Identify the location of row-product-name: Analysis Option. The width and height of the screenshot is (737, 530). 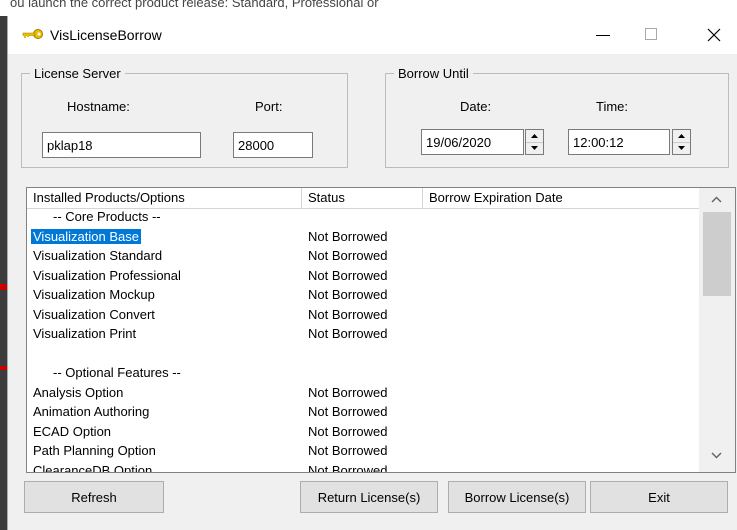
(78, 392).